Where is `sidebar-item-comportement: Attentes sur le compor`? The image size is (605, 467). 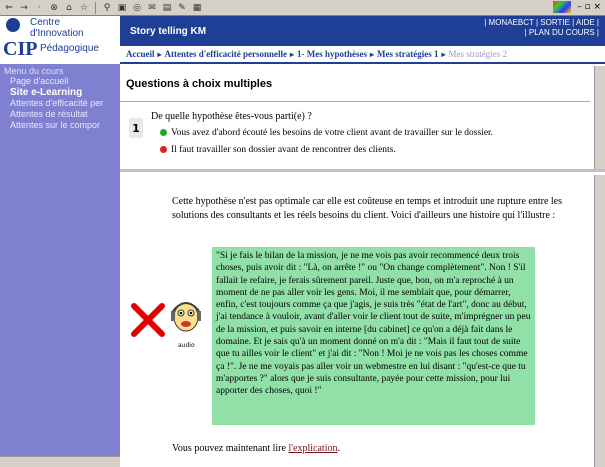 sidebar-item-comportement: Attentes sur le compor is located at coordinates (60, 125).